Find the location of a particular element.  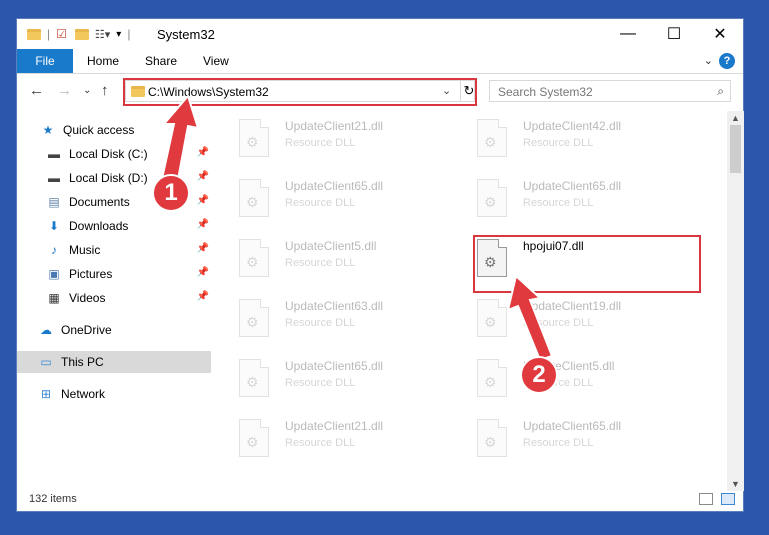

search-input: Search System32 is located at coordinates (545, 92).